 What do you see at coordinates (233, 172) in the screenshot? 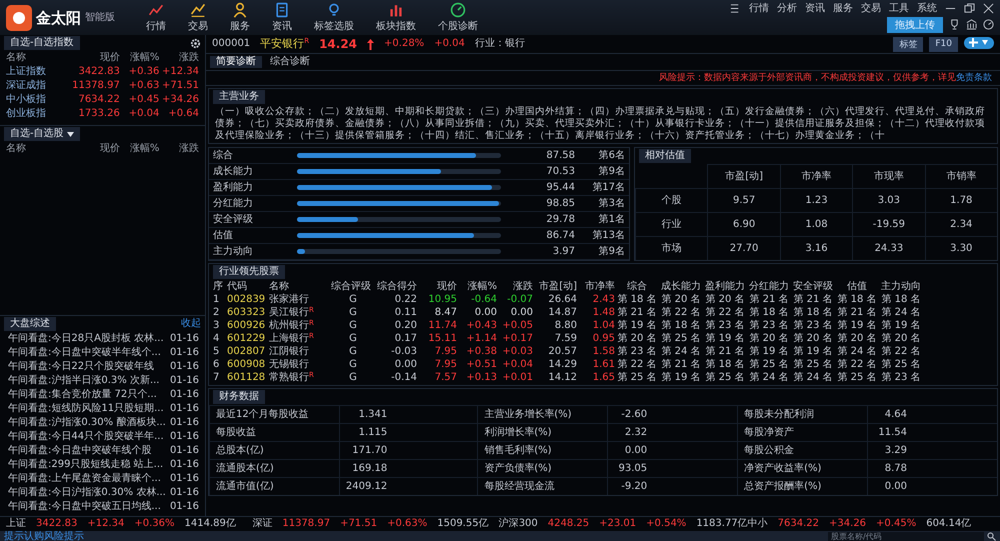
I see `score-label: 成长能力` at bounding box center [233, 172].